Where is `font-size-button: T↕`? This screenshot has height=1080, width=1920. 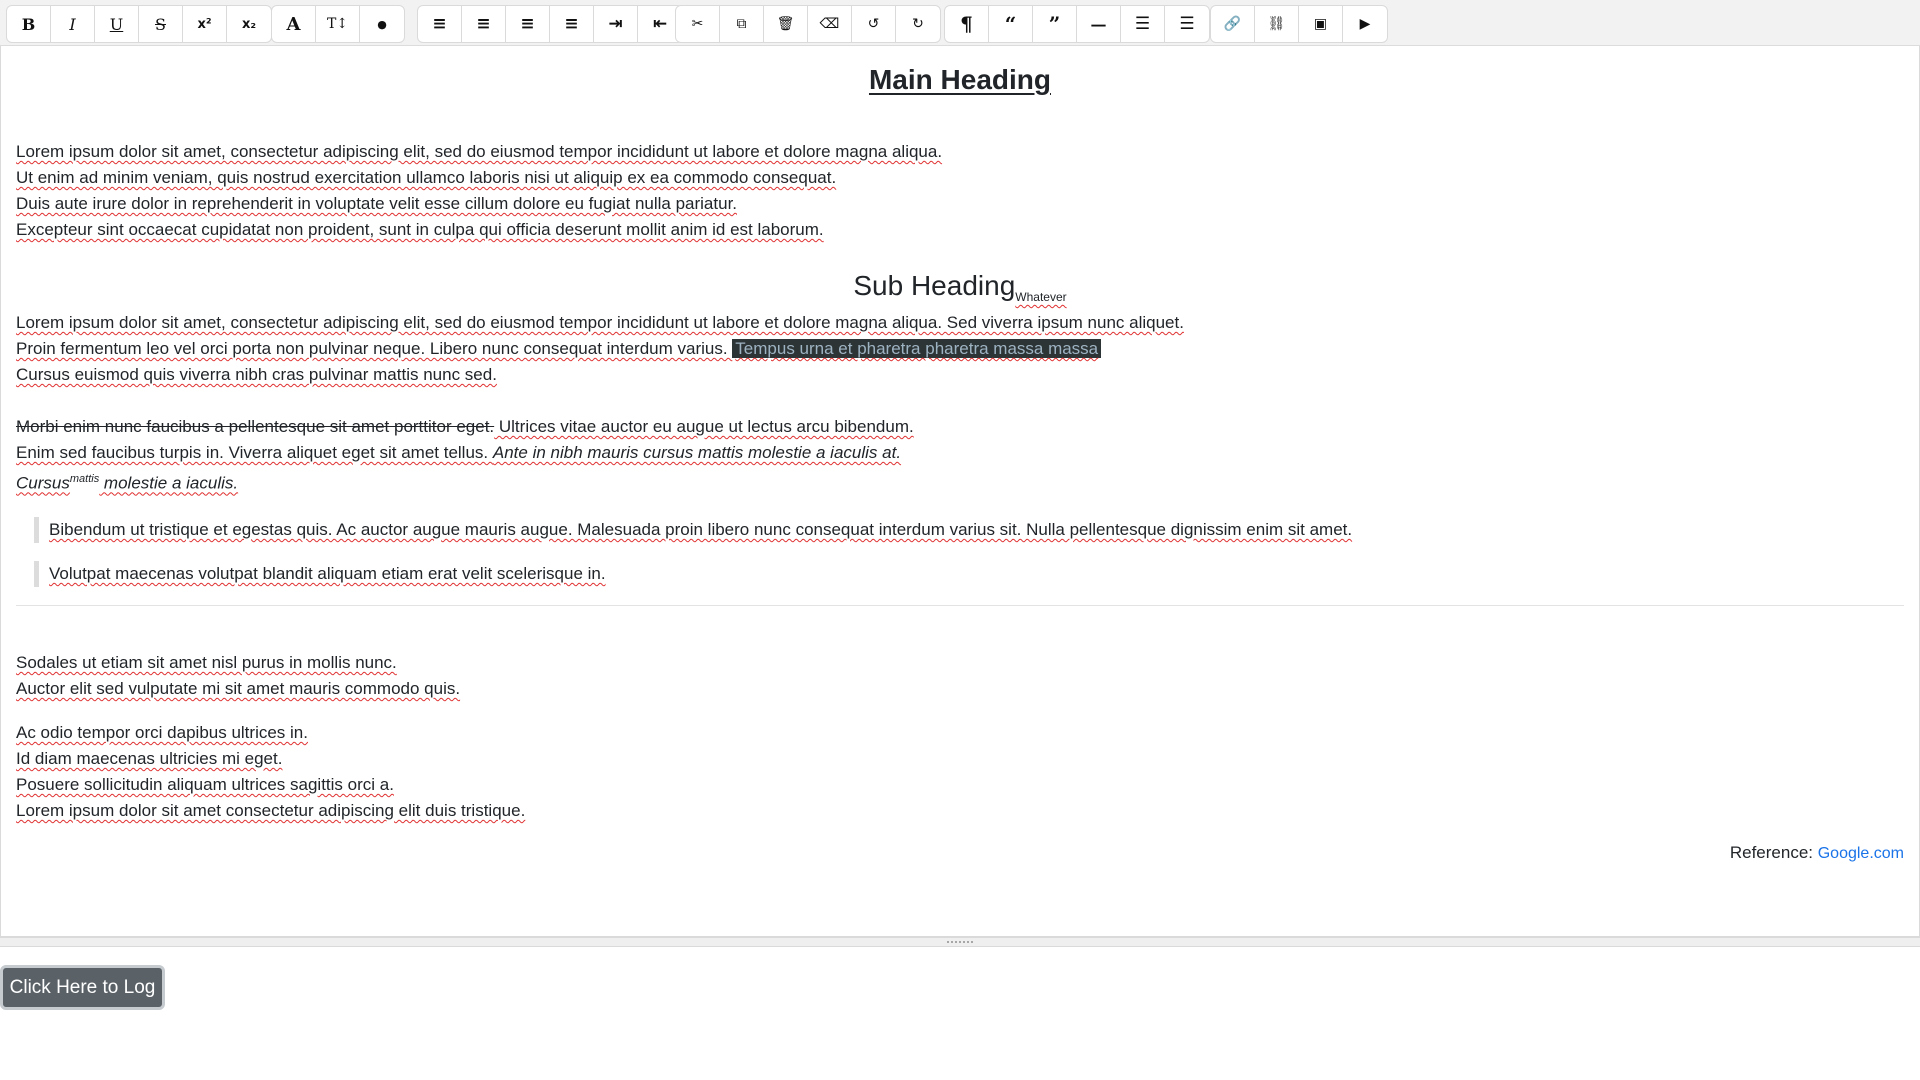
font-size-button: T↕ is located at coordinates (338, 24).